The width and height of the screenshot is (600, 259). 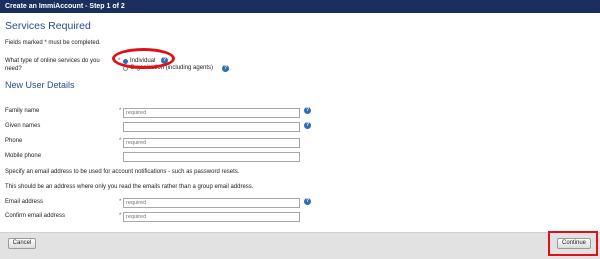 I want to click on given-names-label: Given names, so click(x=23, y=126).